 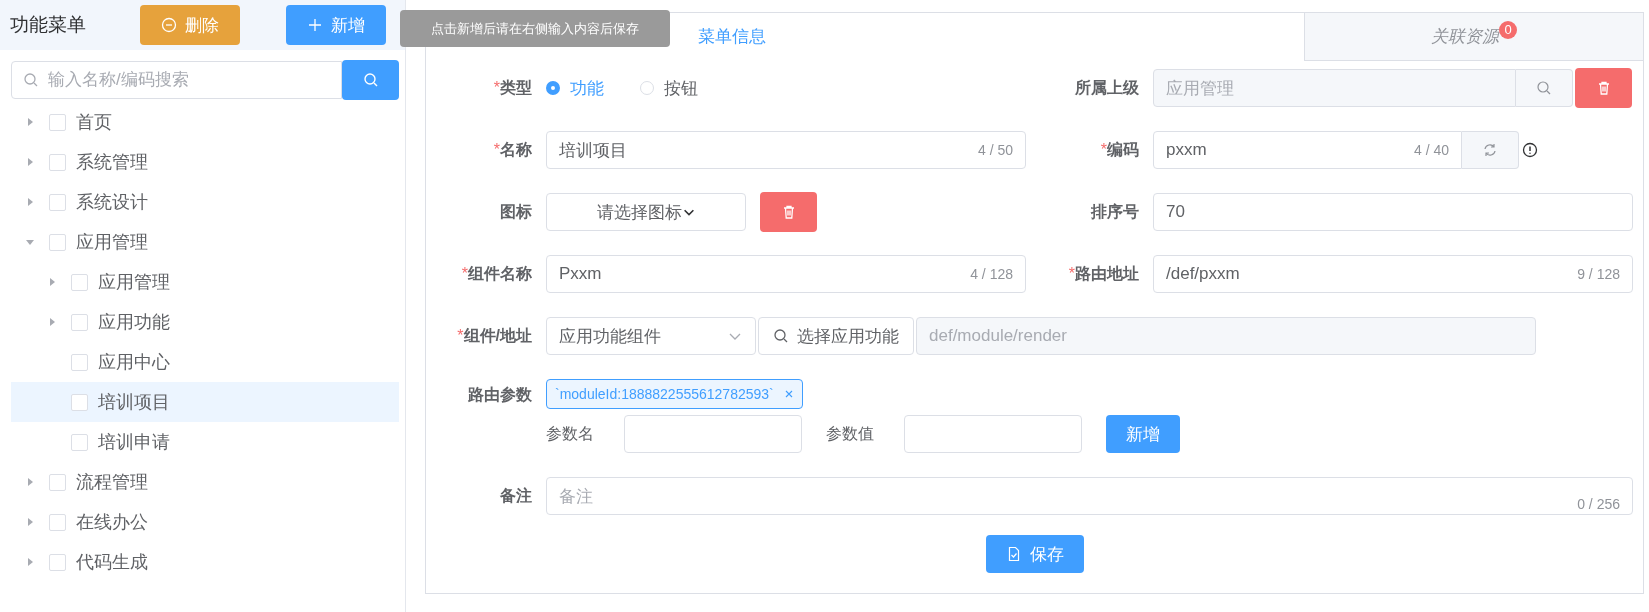 I want to click on tree-item-label: 应用功能, so click(x=134, y=322).